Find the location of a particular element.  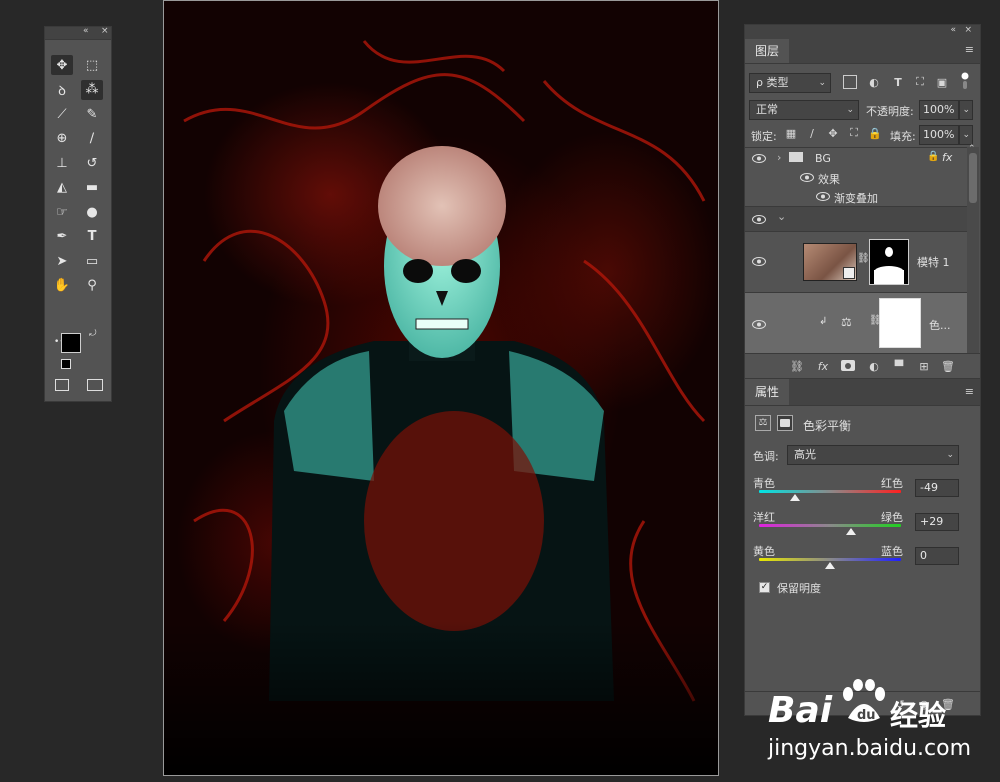

add-mask-icon is located at coordinates (848, 365).